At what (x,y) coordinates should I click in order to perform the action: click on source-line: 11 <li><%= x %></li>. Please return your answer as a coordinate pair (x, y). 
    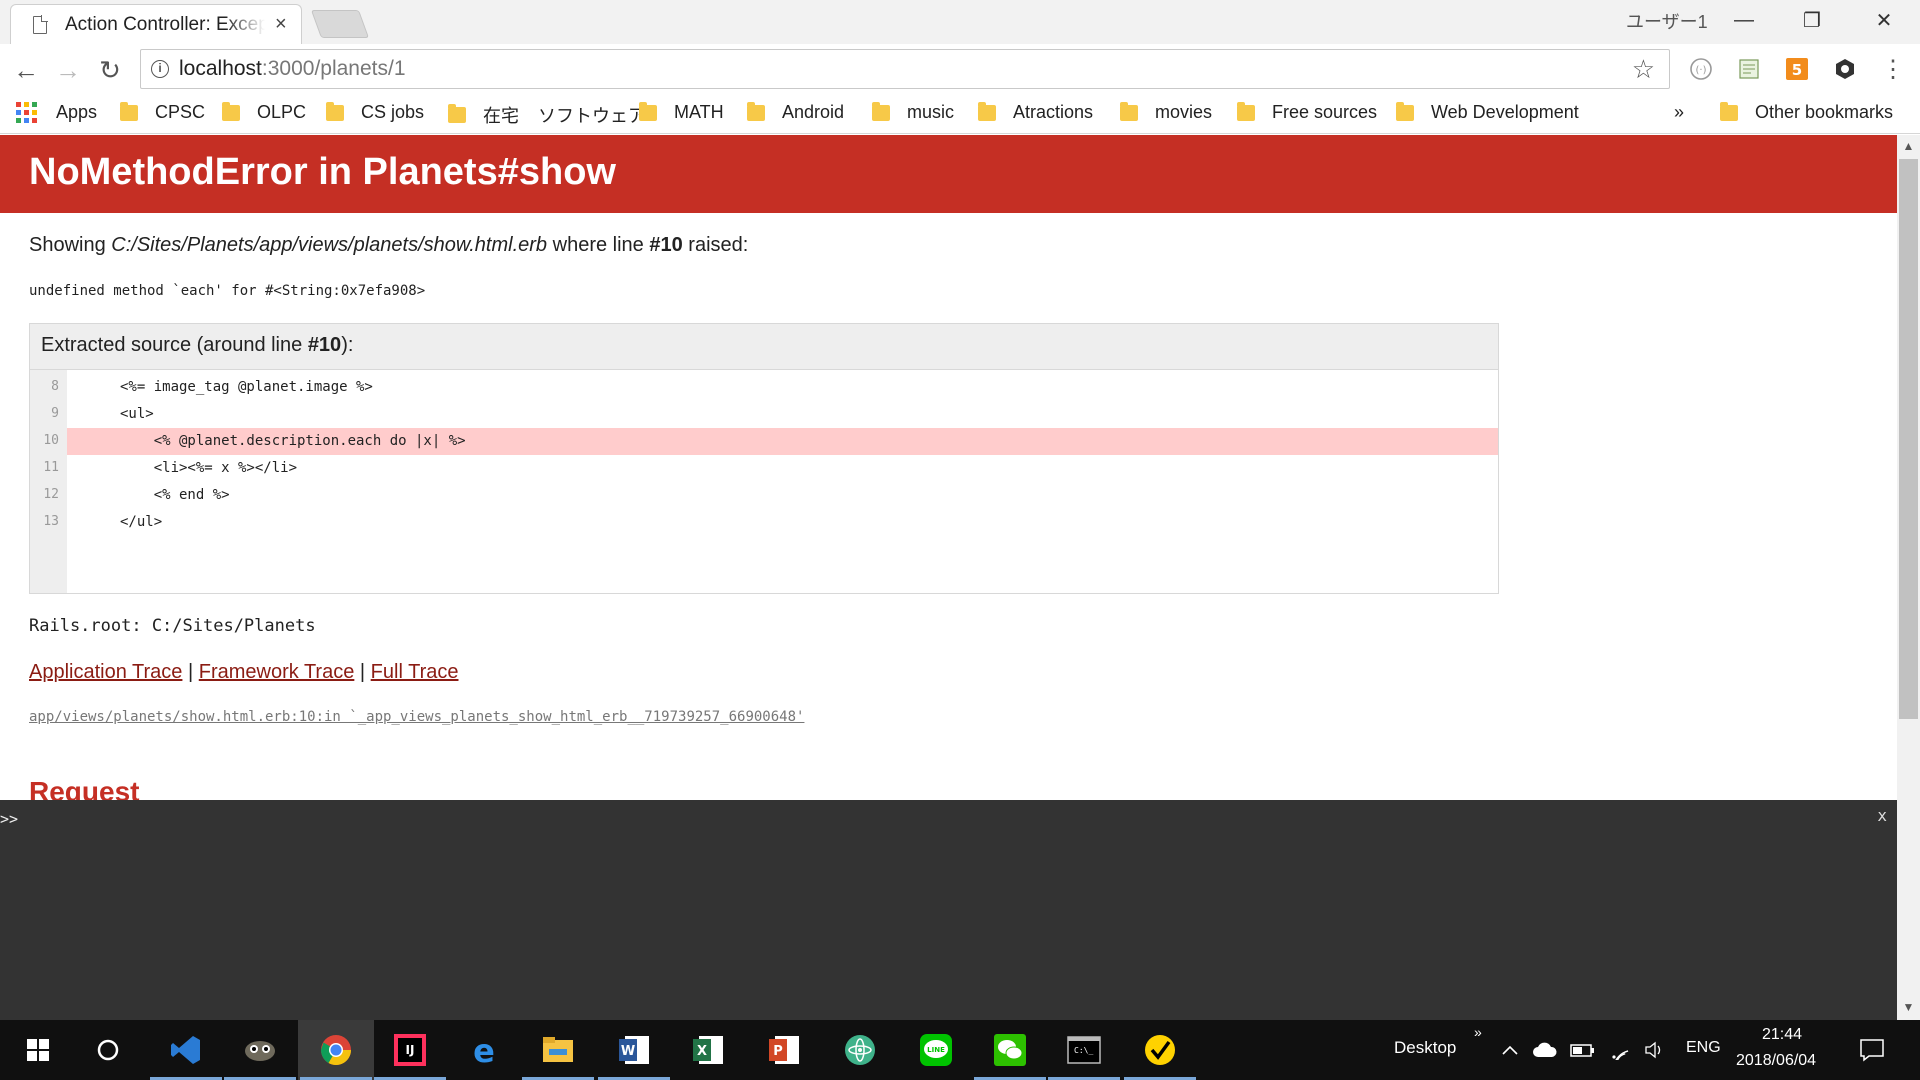
    Looking at the image, I should click on (764, 468).